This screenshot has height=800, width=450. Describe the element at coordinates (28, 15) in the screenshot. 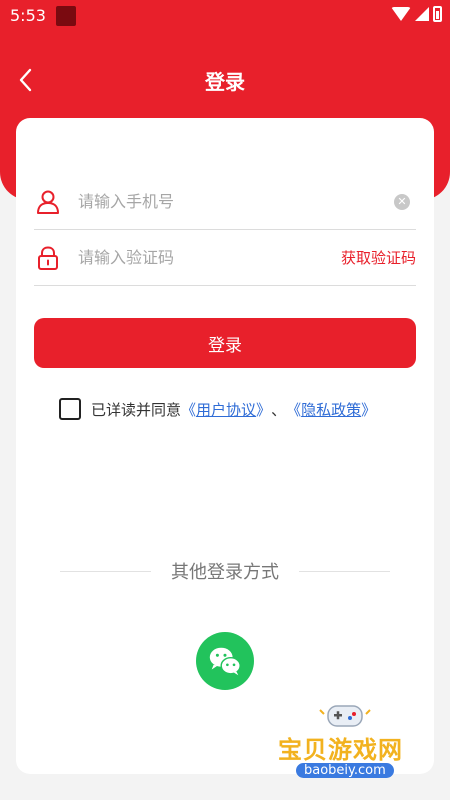

I see `status-time: 5:53` at that location.